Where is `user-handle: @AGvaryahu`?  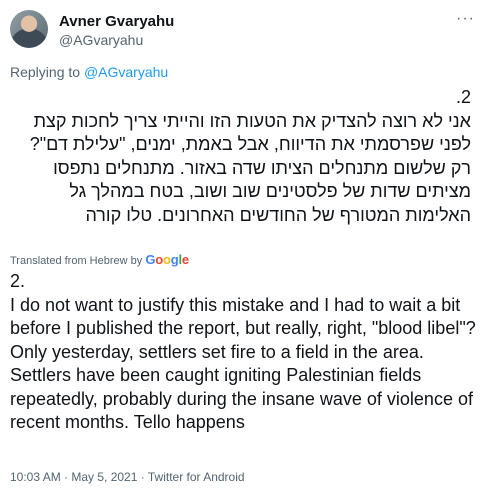
user-handle: @AGvaryahu is located at coordinates (101, 40).